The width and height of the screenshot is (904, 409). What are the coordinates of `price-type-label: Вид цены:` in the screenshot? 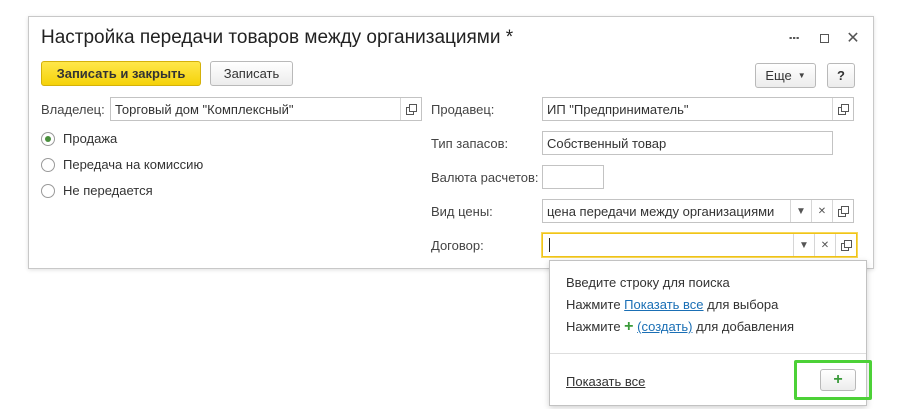 It's located at (462, 211).